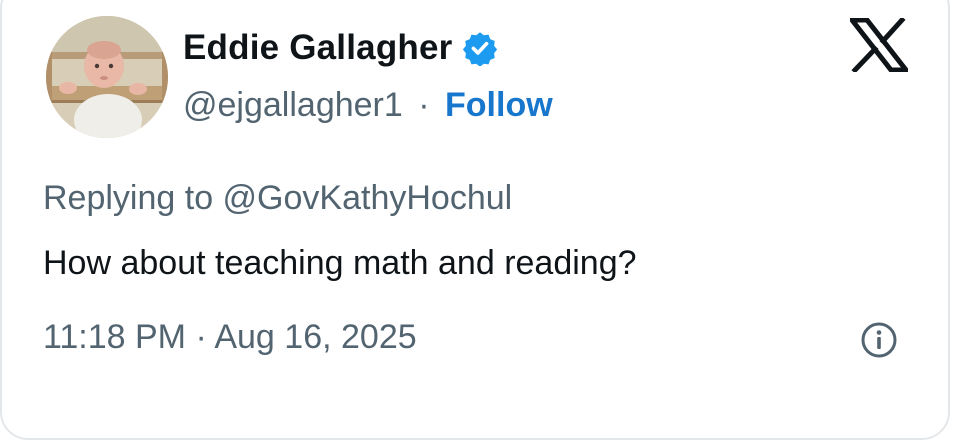 This screenshot has height=440, width=960. I want to click on tweet-text: How about teaching math and reading?, so click(340, 263).